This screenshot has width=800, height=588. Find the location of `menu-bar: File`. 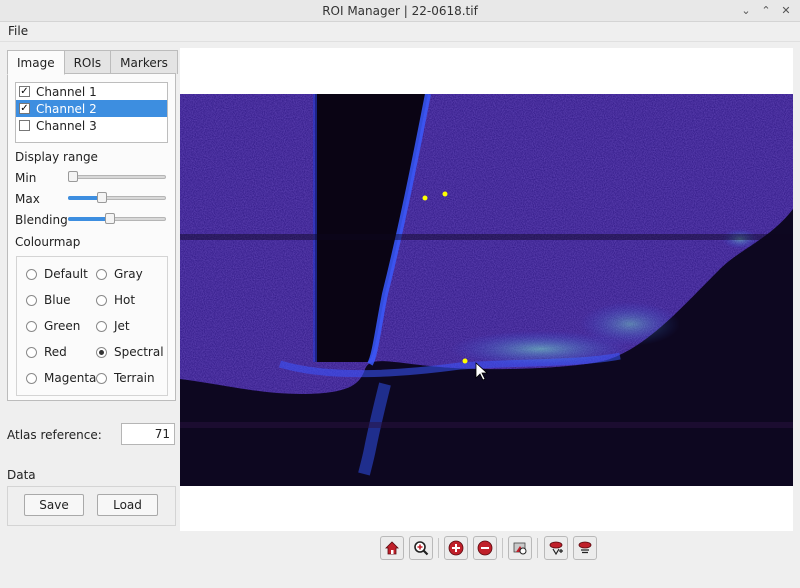

menu-bar: File is located at coordinates (400, 32).